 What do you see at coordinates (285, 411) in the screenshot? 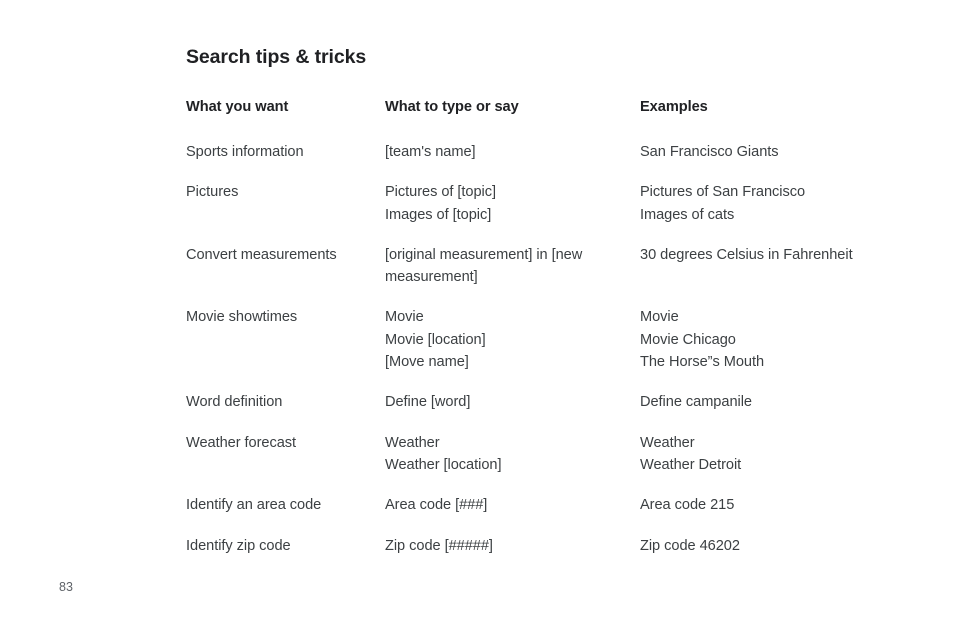
I see `cell-what-you-want: Word definition` at bounding box center [285, 411].